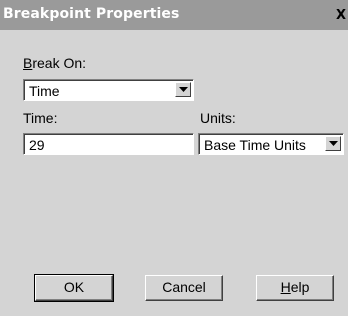 This screenshot has width=348, height=316. I want to click on break-on-value: Time, so click(44, 91).